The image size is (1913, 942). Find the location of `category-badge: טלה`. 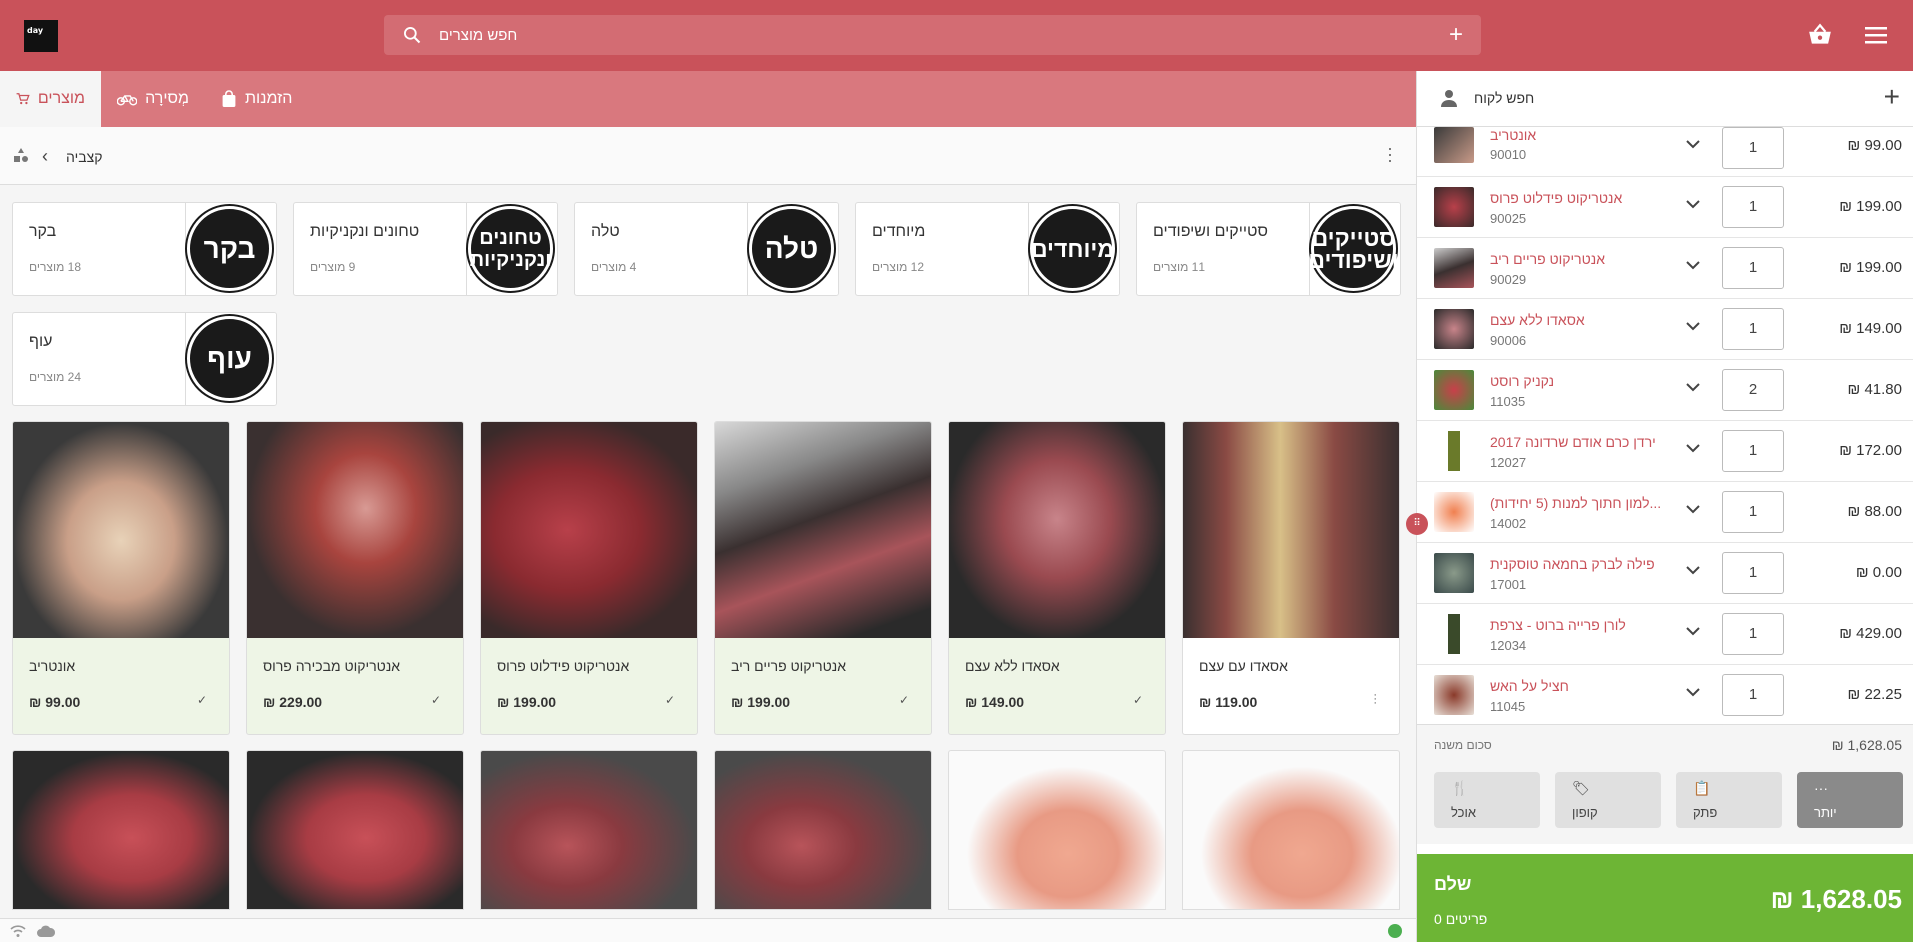

category-badge: טלה is located at coordinates (791, 248).